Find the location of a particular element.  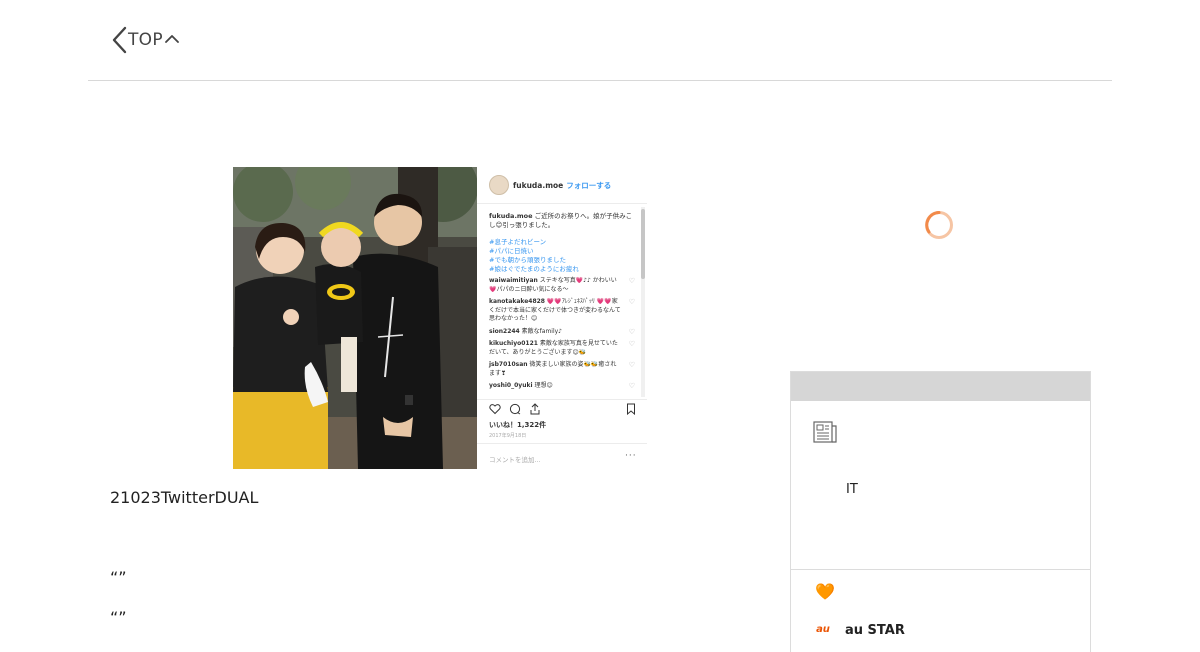

scrollbar-thumb is located at coordinates (643, 244).